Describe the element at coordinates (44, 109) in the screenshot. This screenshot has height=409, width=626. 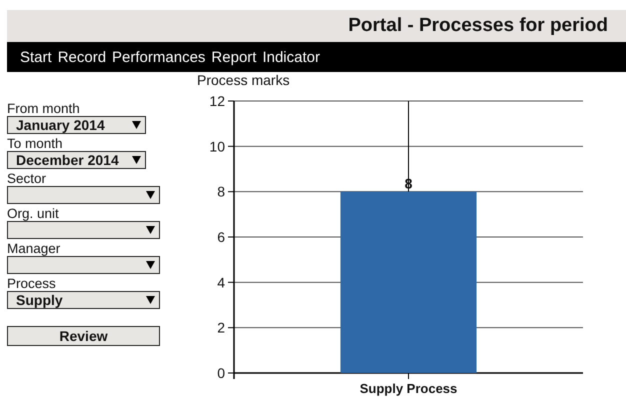
I see `field-label: From month` at that location.